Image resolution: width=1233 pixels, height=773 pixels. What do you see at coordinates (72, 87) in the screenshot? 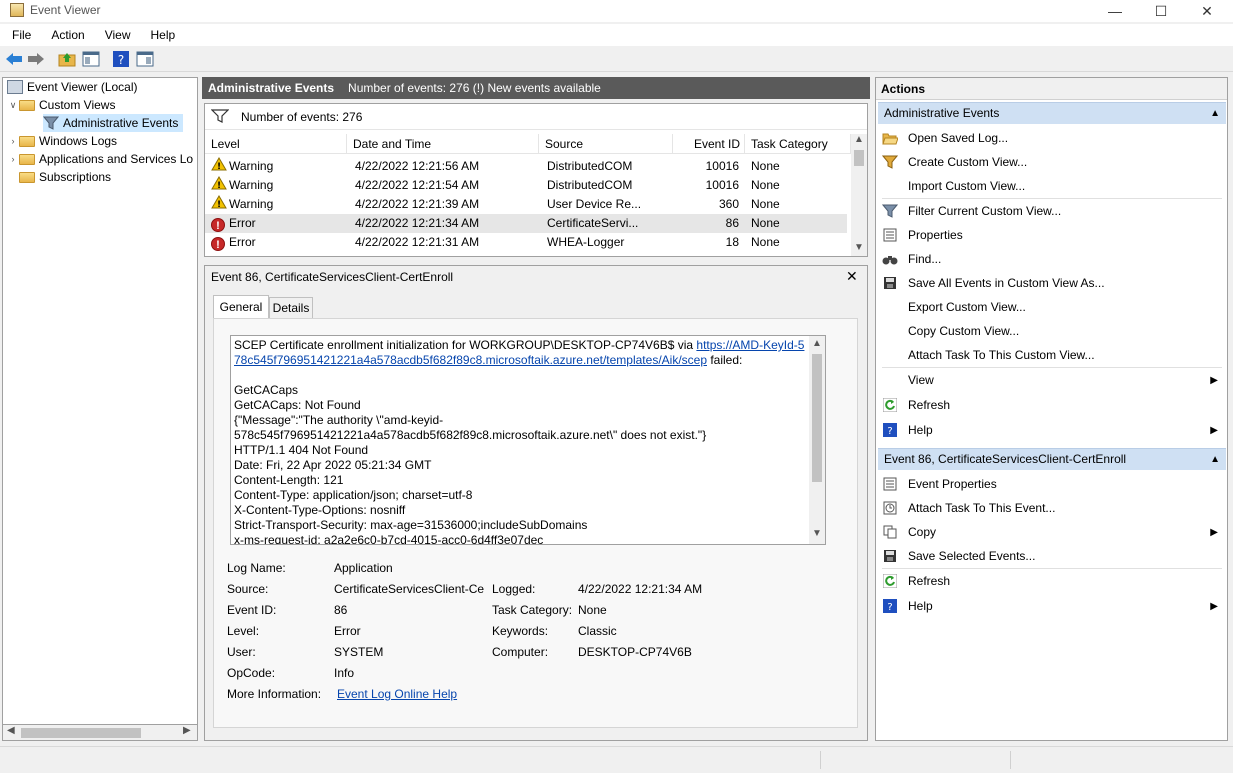
I see `tree-node-root: Event Viewer (Local)` at bounding box center [72, 87].